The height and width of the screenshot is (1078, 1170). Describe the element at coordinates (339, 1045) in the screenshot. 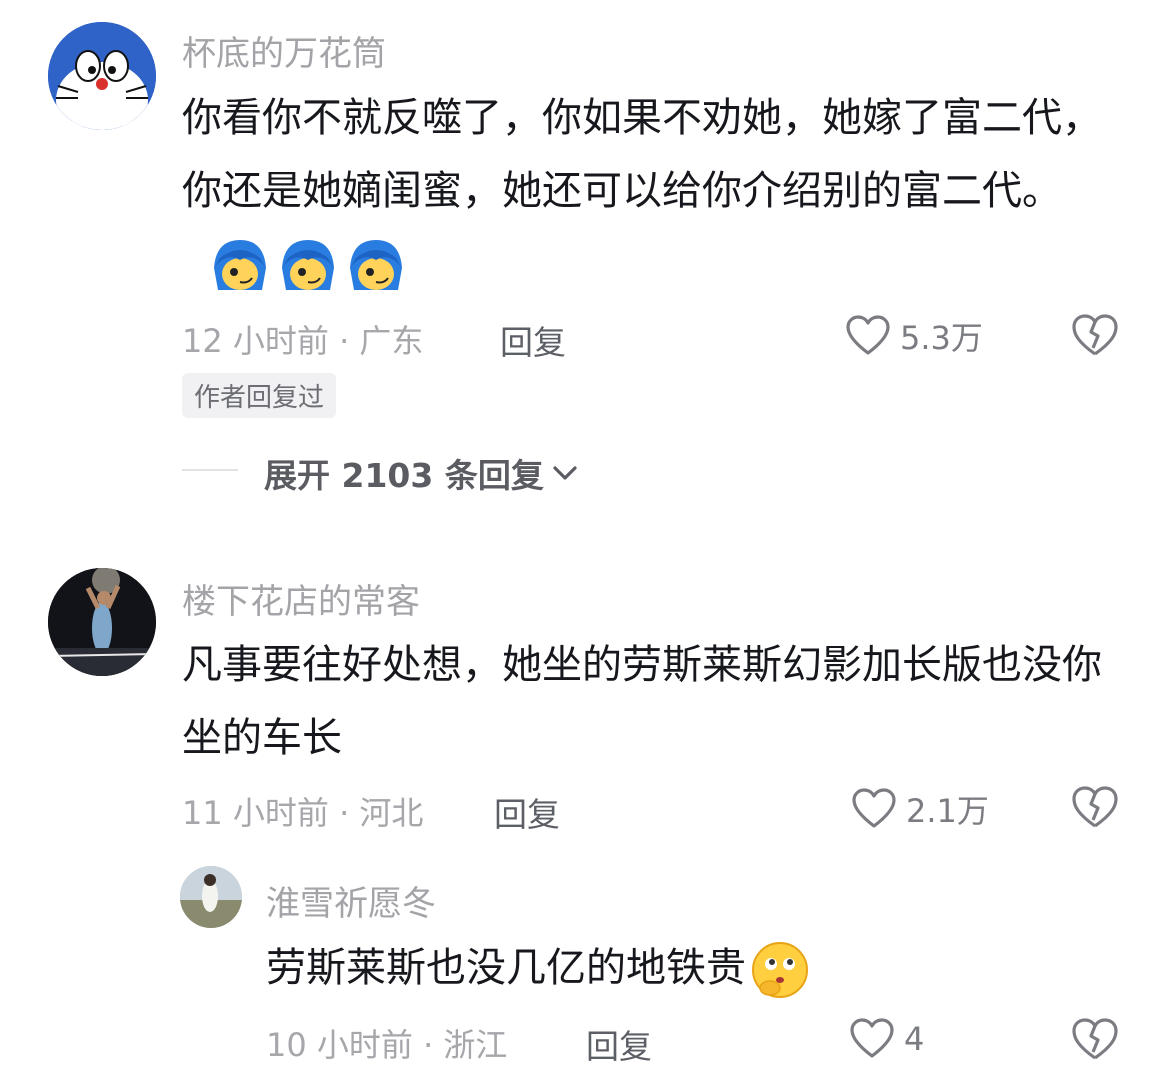

I see `reply-time: 10 小时前` at that location.